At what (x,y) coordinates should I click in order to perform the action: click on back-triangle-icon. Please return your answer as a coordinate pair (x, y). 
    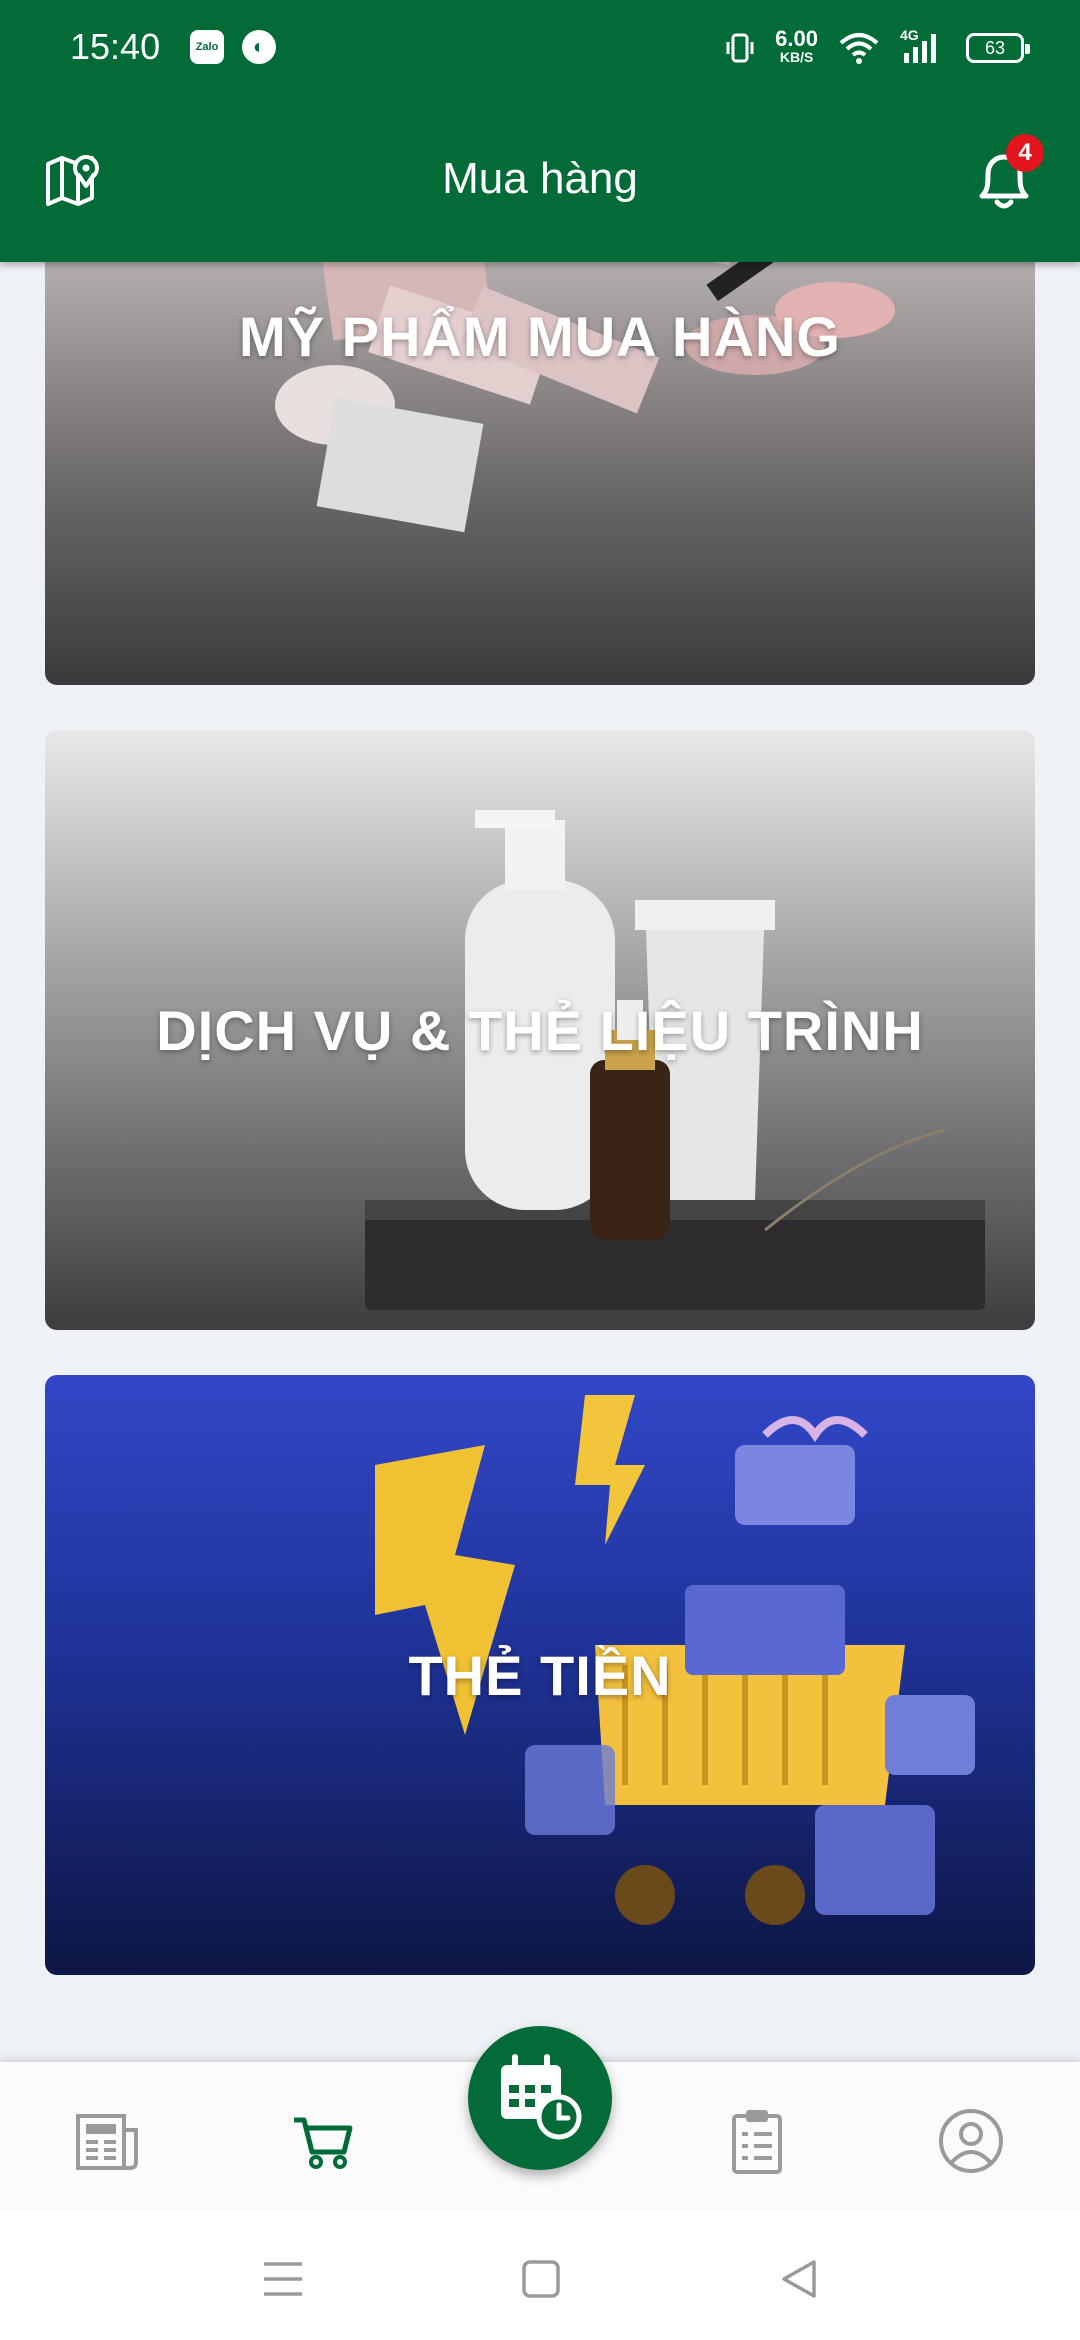
    Looking at the image, I should click on (799, 2279).